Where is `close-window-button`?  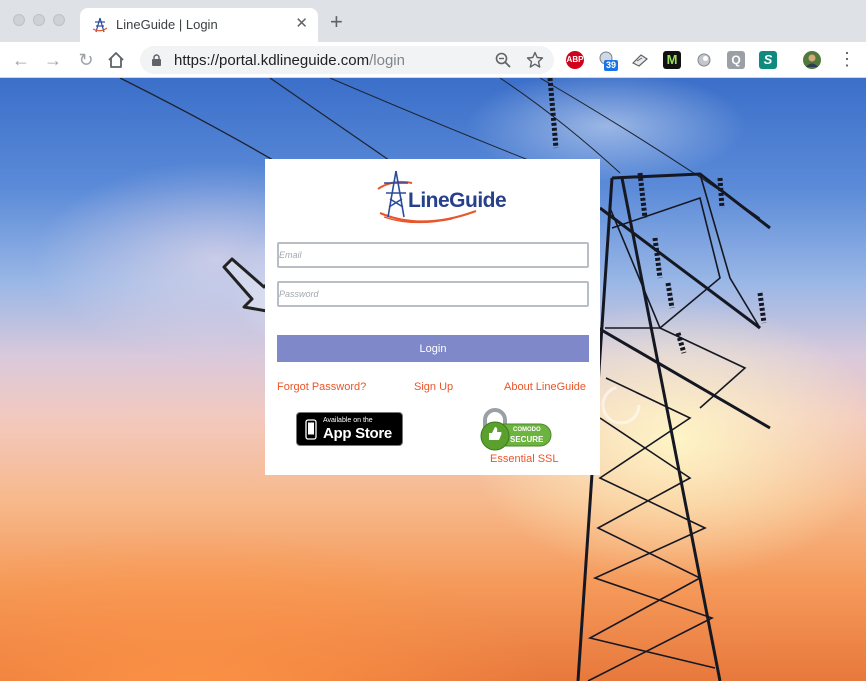
close-window-button is located at coordinates (19, 20).